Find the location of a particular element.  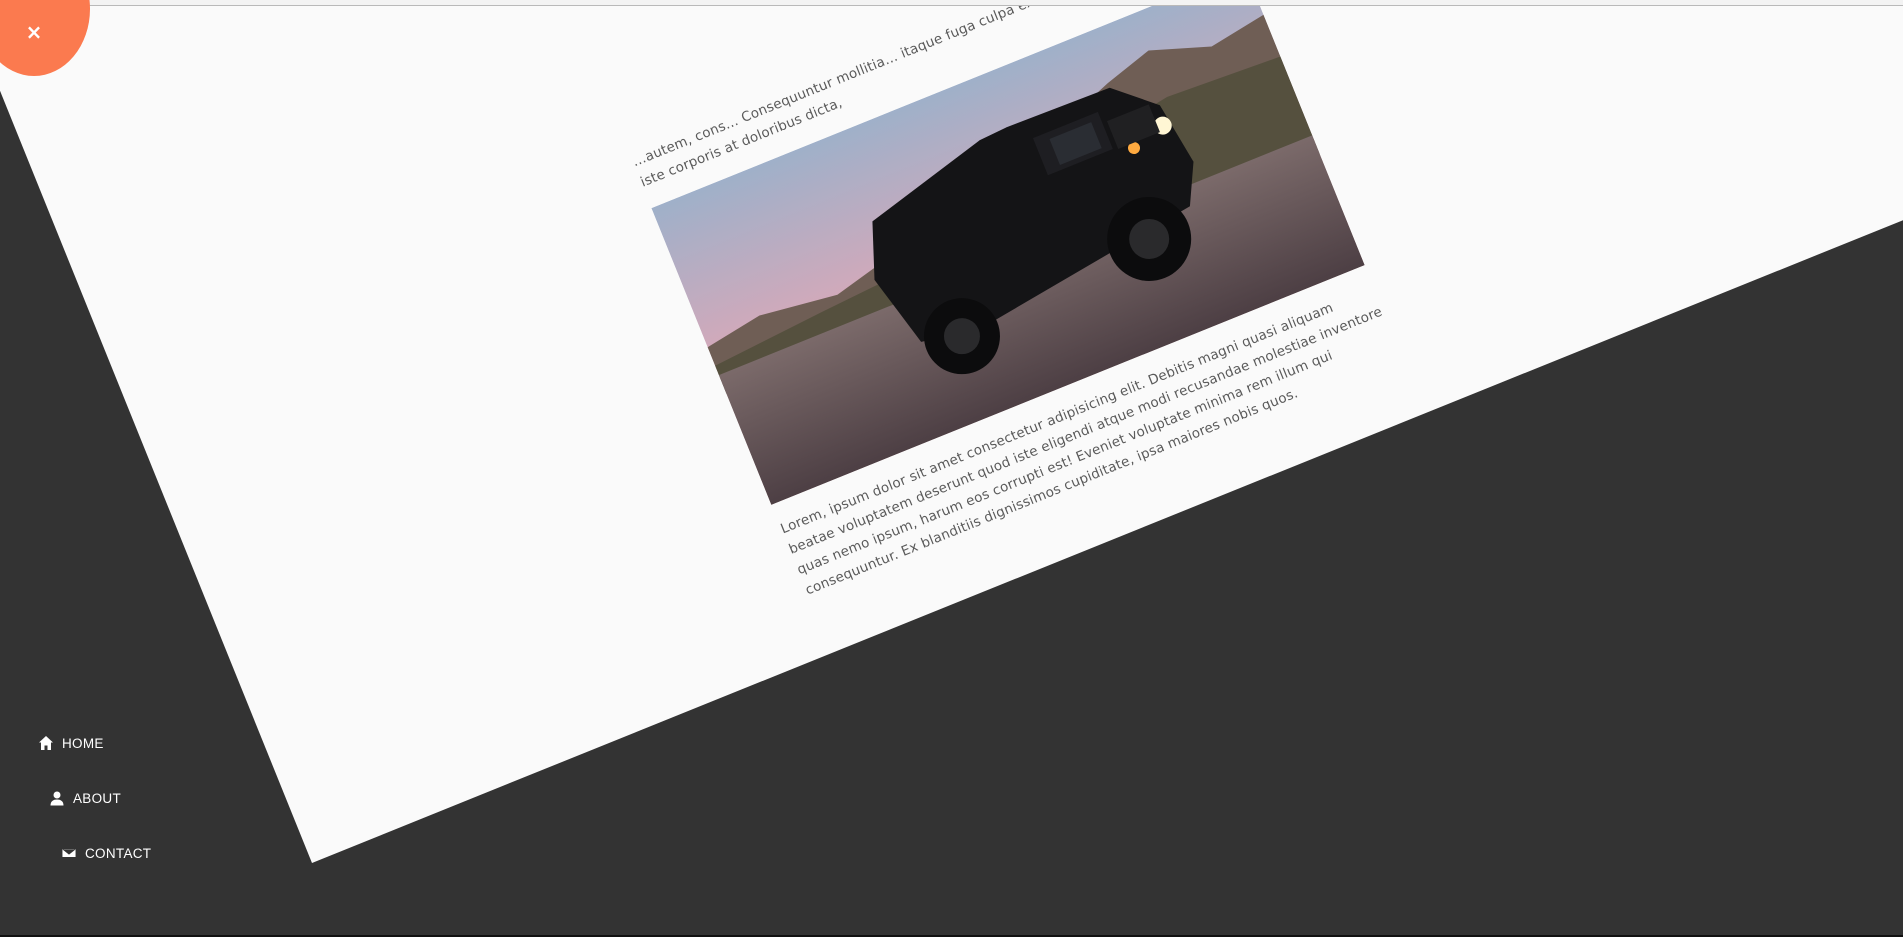

nav-label-home: HOME is located at coordinates (83, 743).